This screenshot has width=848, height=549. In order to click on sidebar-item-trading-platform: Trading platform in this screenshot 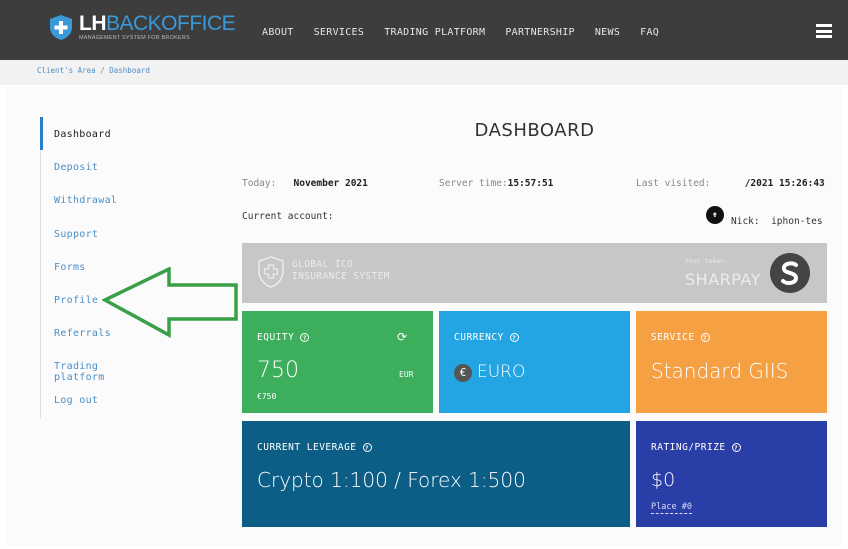, I will do `click(102, 372)`.